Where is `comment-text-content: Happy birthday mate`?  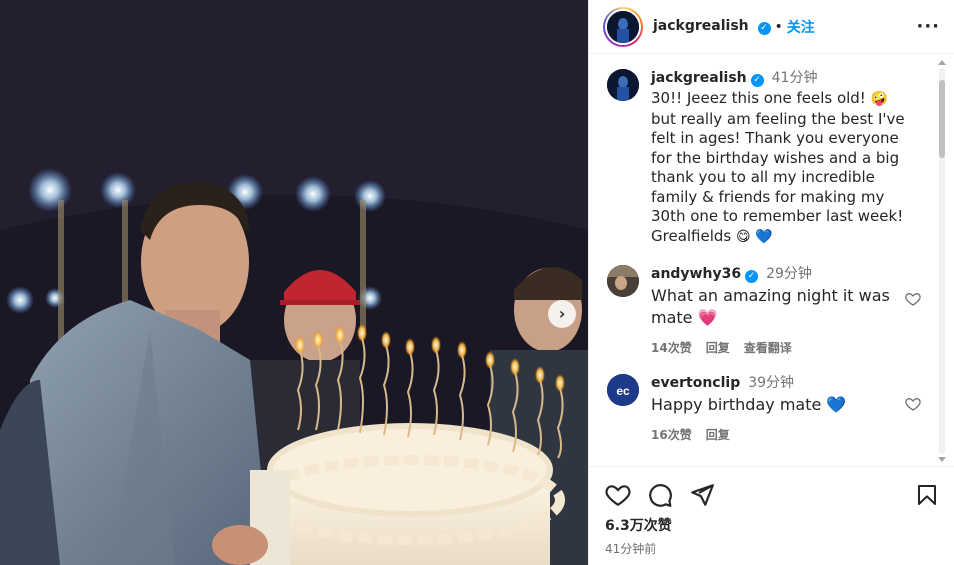 comment-text-content: Happy birthday mate is located at coordinates (739, 404).